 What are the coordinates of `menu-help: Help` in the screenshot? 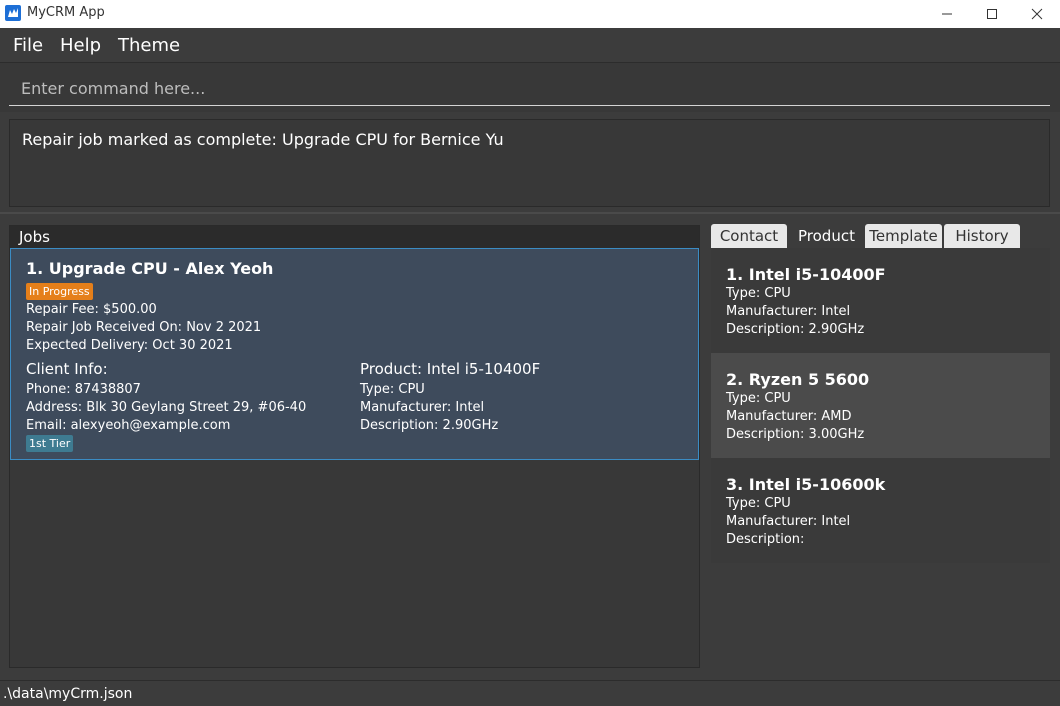 It's located at (80, 45).